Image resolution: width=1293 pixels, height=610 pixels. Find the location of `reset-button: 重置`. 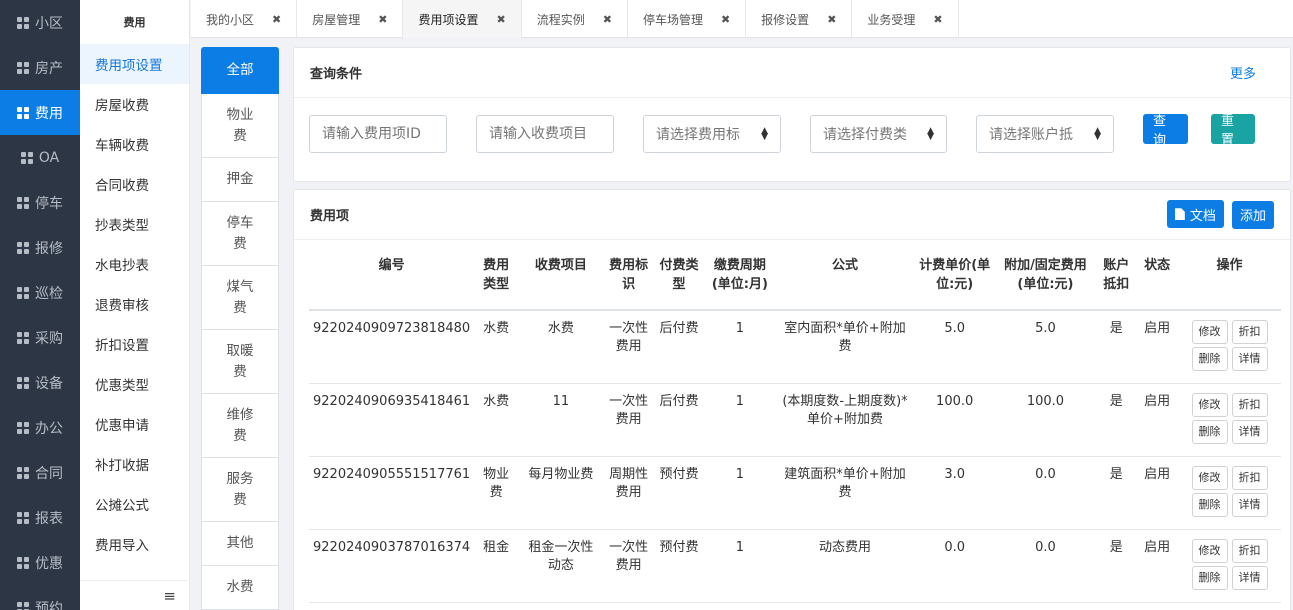

reset-button: 重置 is located at coordinates (1233, 131).